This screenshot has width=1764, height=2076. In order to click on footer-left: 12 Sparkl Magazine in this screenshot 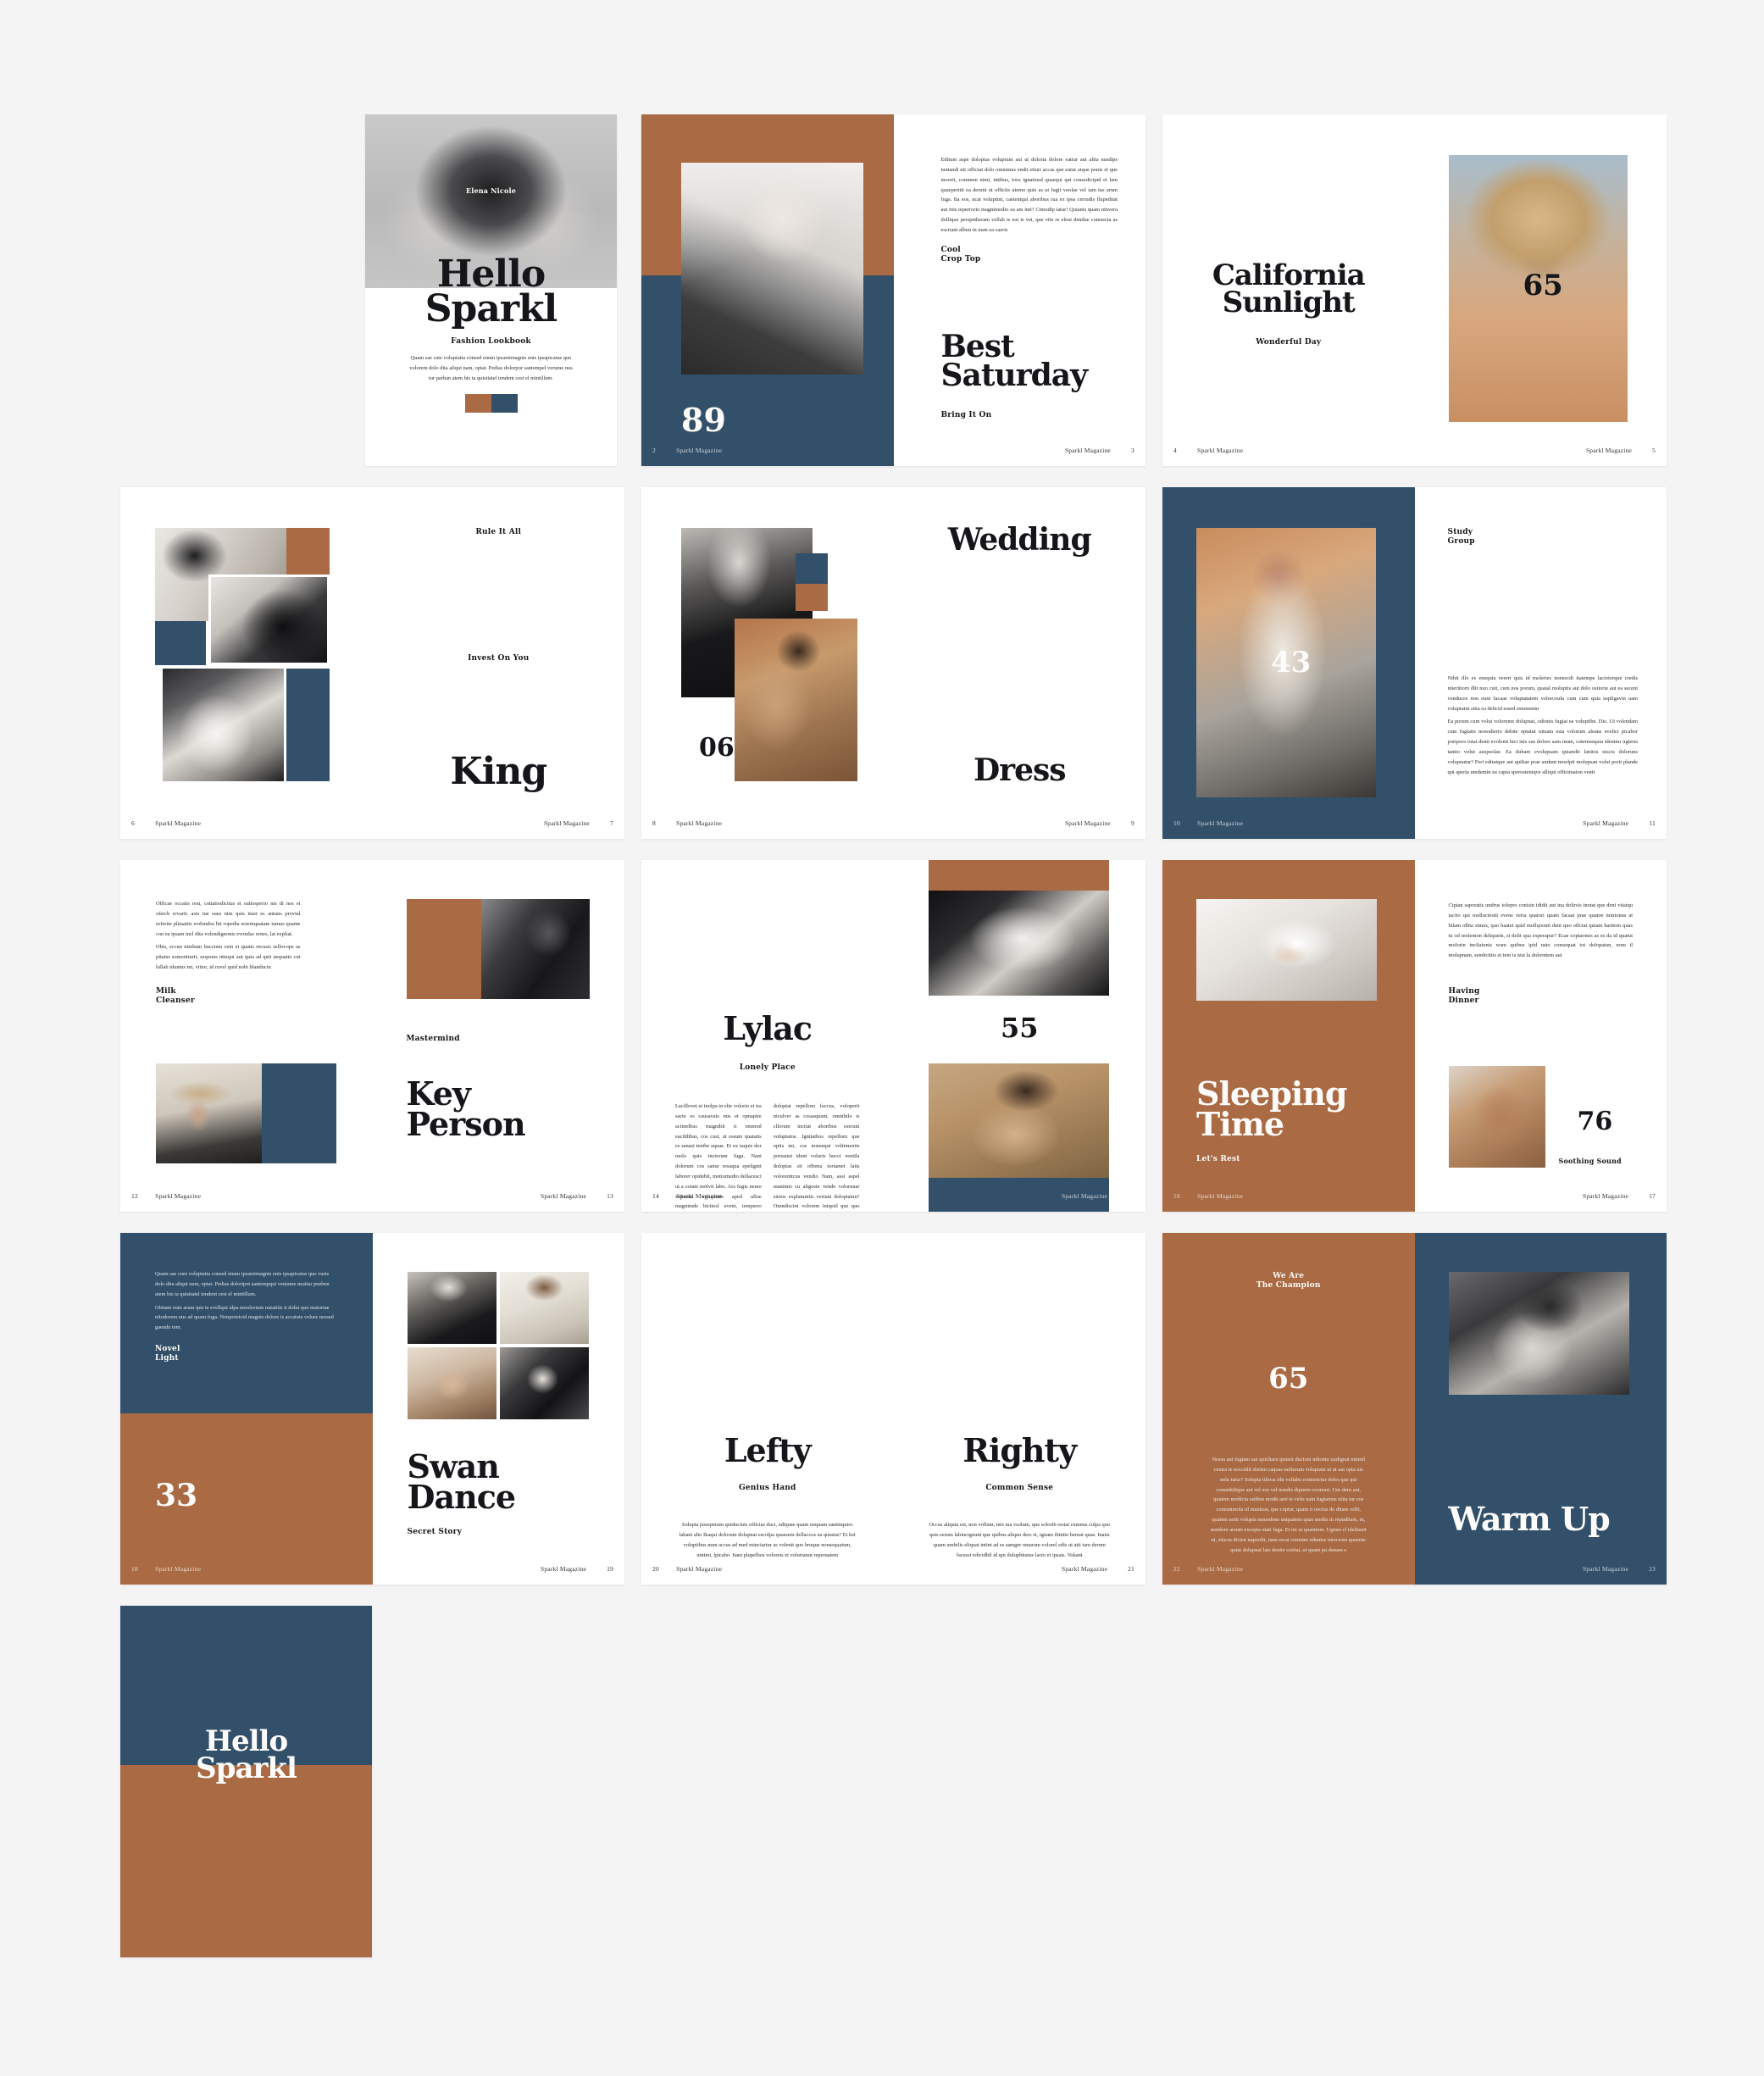, I will do `click(246, 1197)`.